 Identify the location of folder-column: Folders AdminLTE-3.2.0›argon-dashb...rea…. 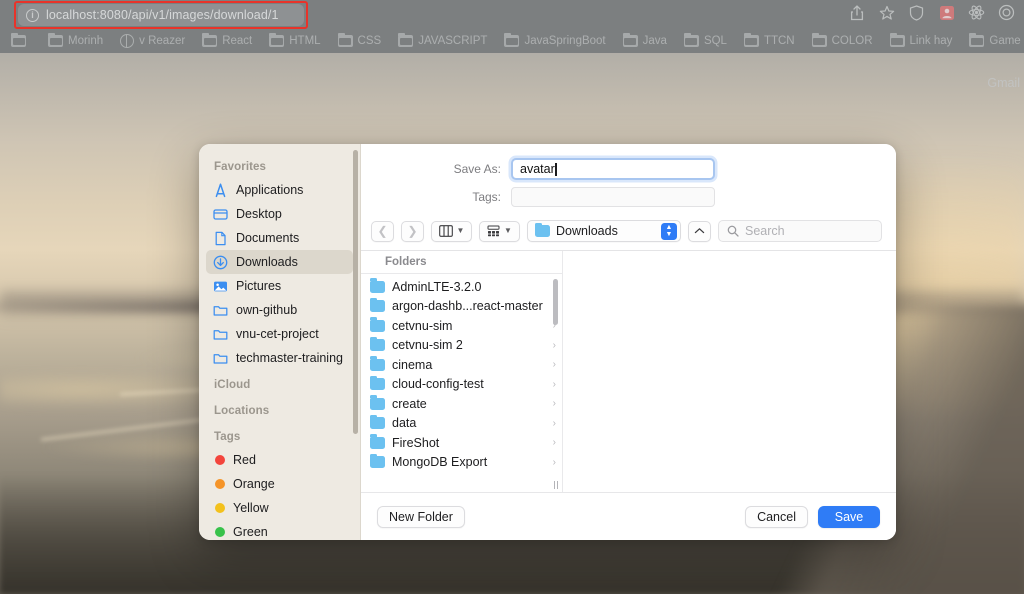
(462, 371).